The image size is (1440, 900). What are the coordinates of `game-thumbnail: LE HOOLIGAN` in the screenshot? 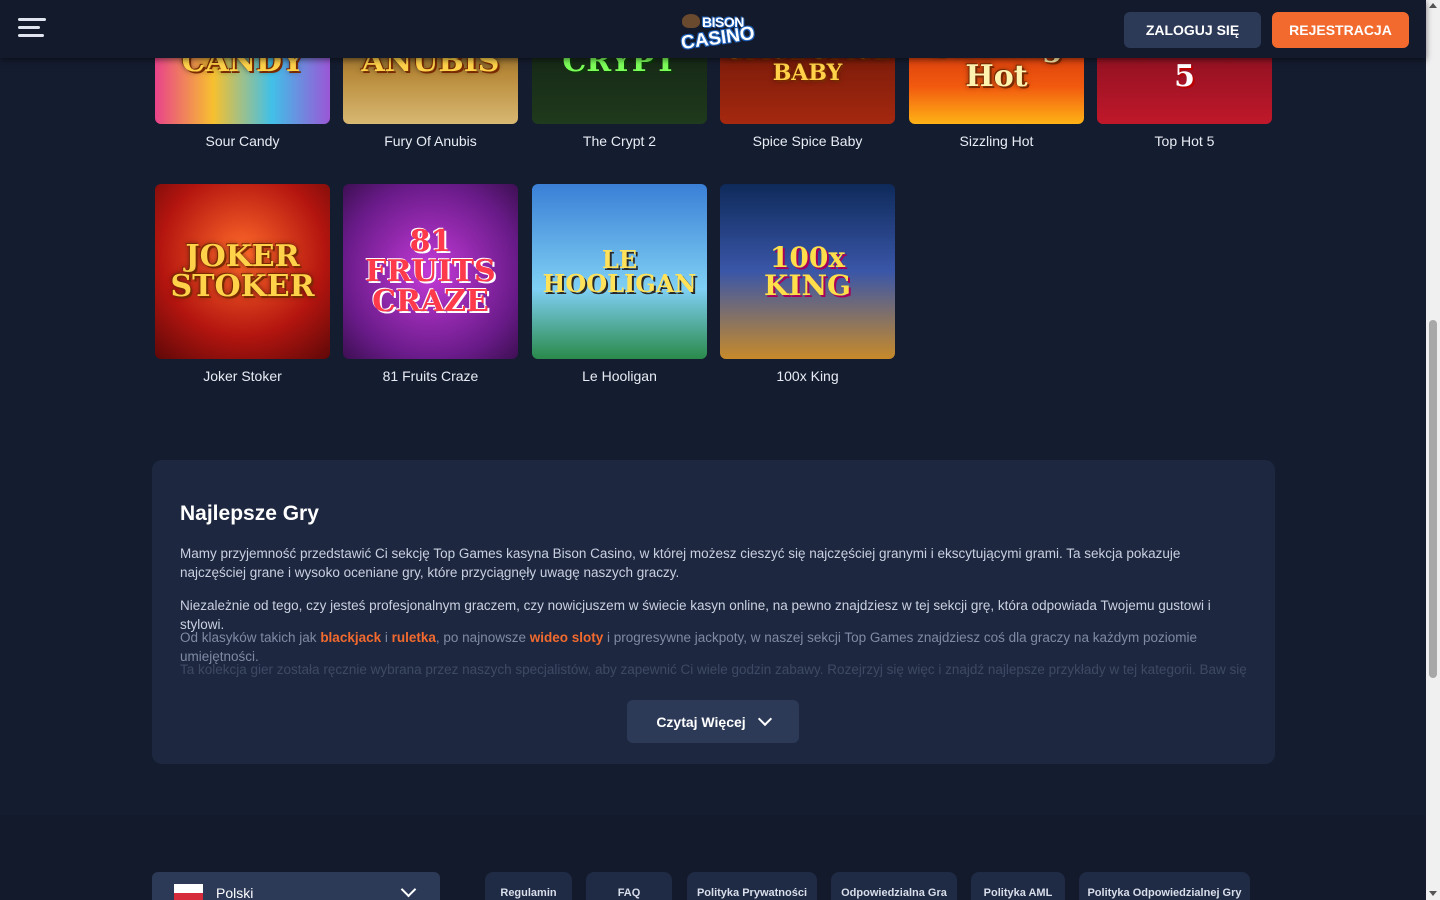 It's located at (619, 271).